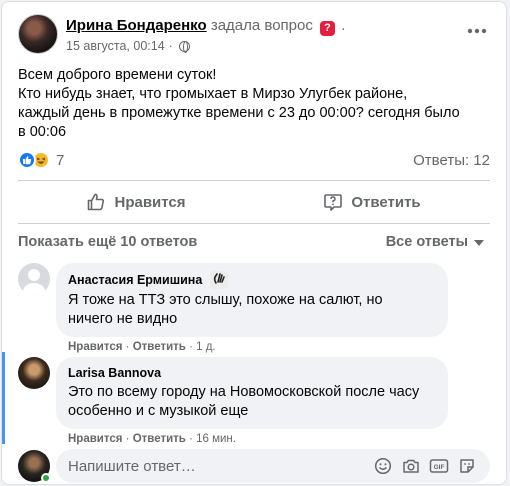 The height and width of the screenshot is (486, 510). What do you see at coordinates (60, 160) in the screenshot?
I see `reaction-count: 7` at bounding box center [60, 160].